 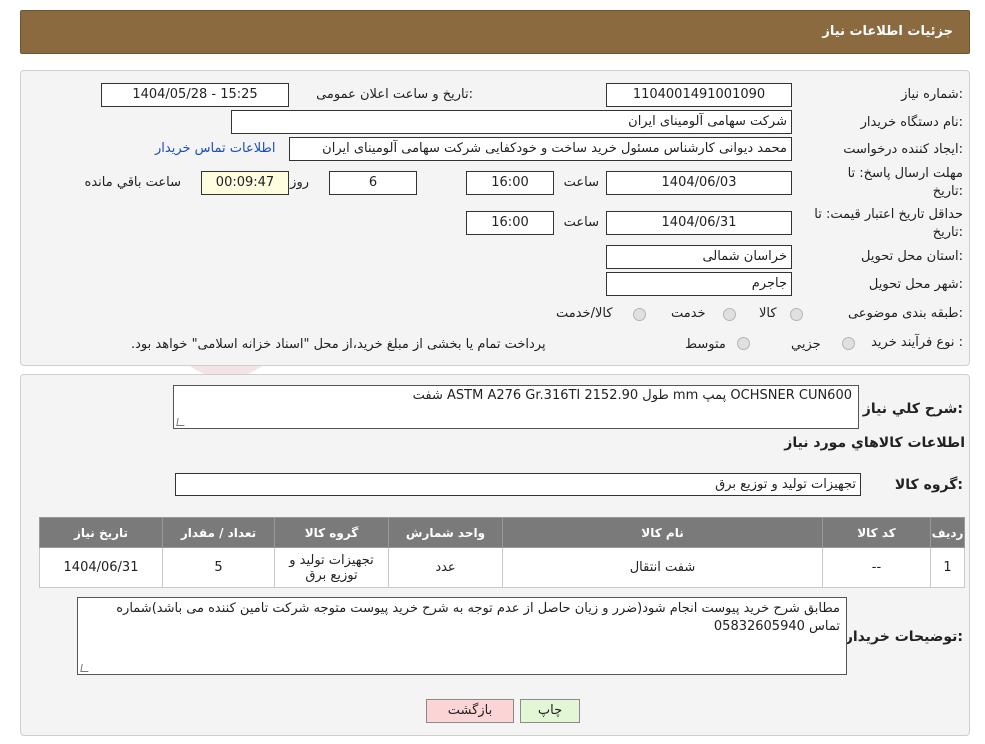 I want to click on category-both-radio, so click(x=639, y=314).